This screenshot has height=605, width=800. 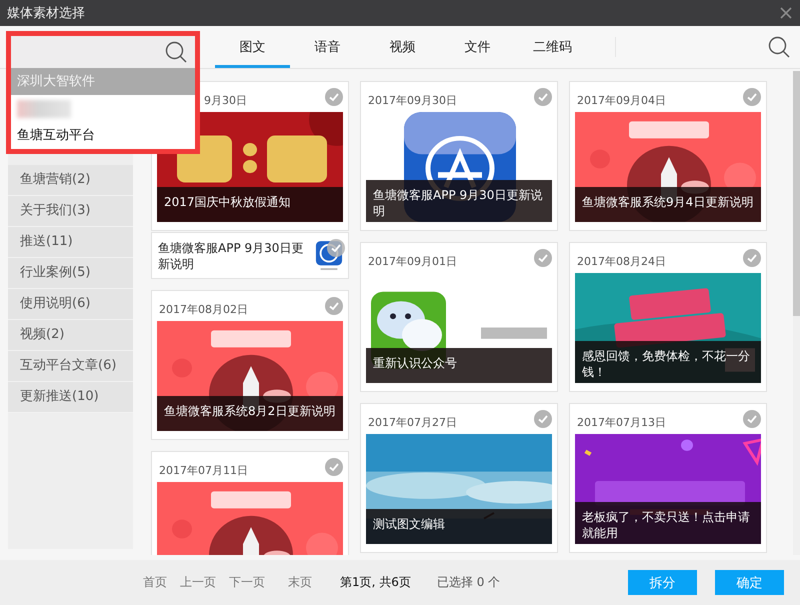 I want to click on pagination-link: 首页, so click(x=155, y=582).